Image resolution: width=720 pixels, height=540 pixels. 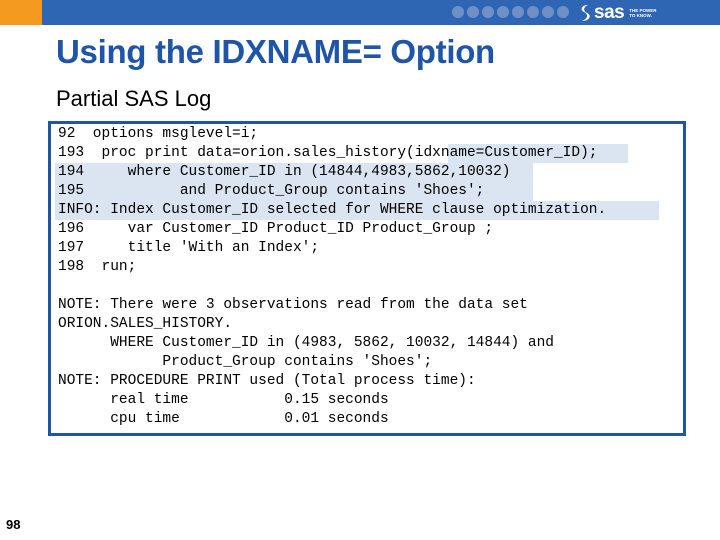 I want to click on log-line: 198 run;, so click(x=97, y=267).